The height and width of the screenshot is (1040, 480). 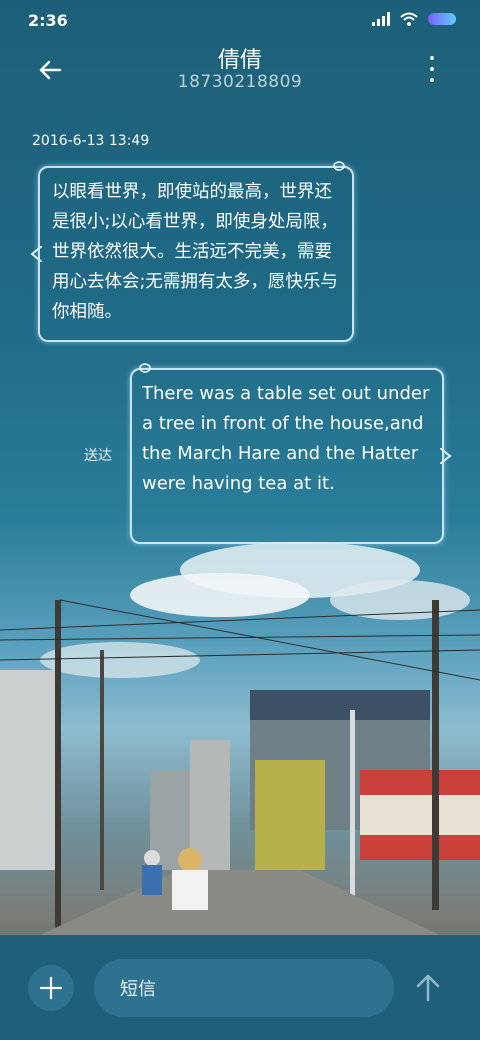 What do you see at coordinates (409, 19) in the screenshot?
I see `wifi-icon` at bounding box center [409, 19].